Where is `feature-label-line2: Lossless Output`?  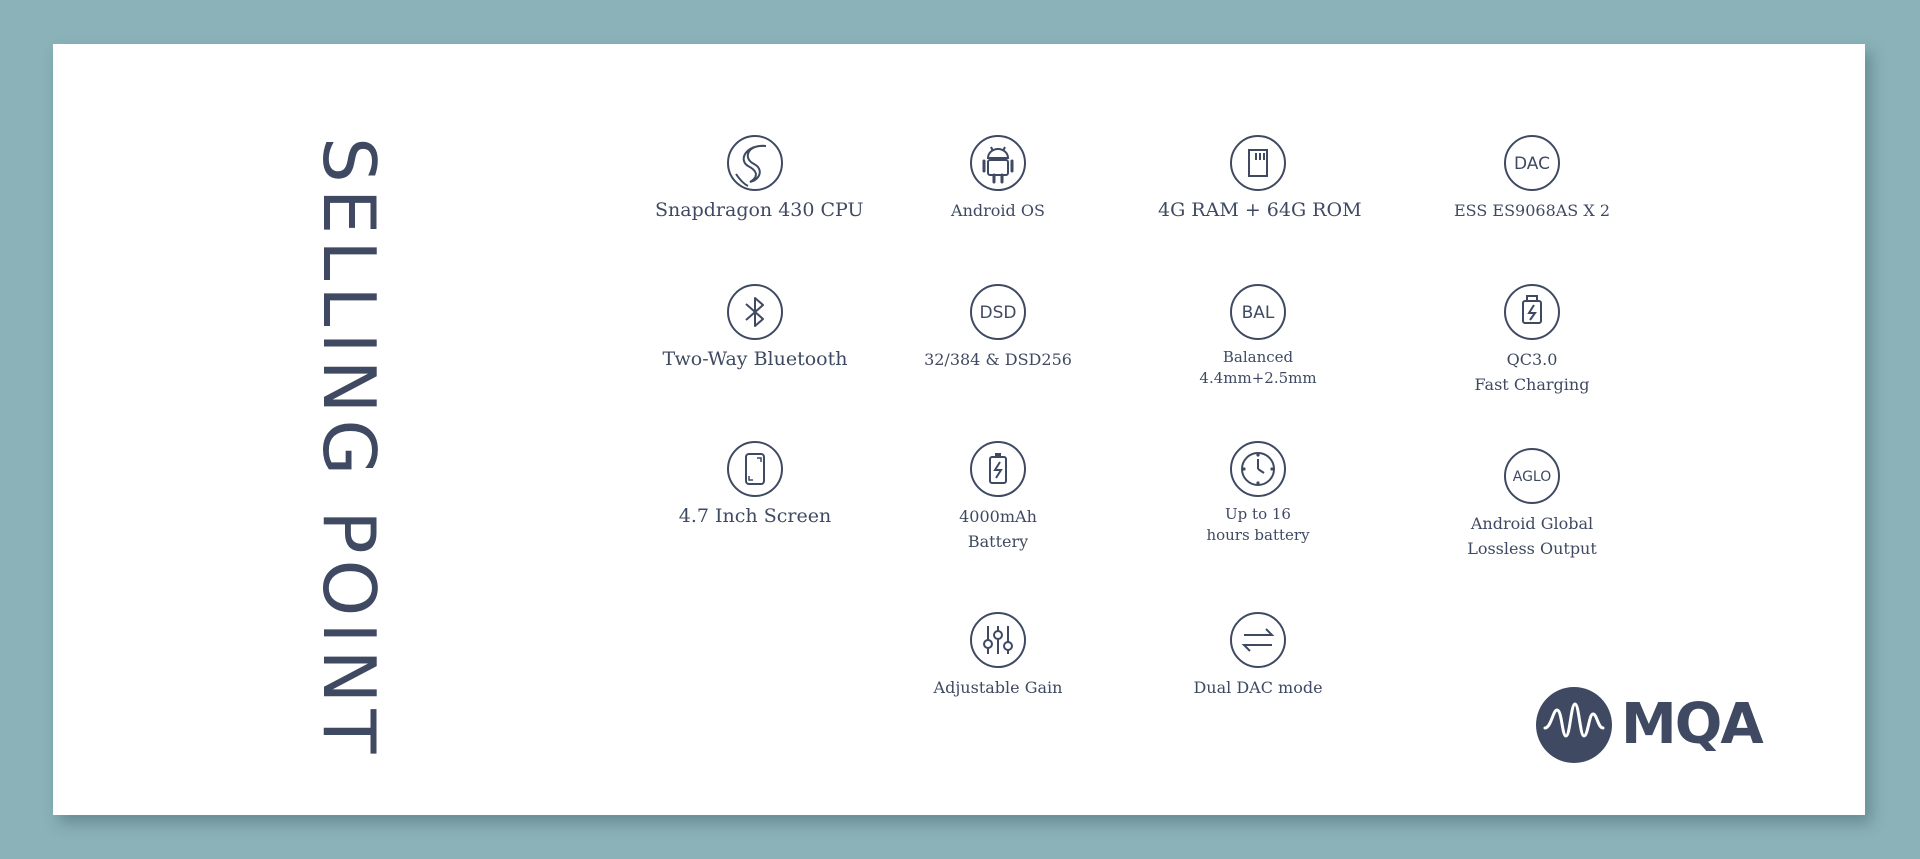
feature-label-line2: Lossless Output is located at coordinates (1532, 548).